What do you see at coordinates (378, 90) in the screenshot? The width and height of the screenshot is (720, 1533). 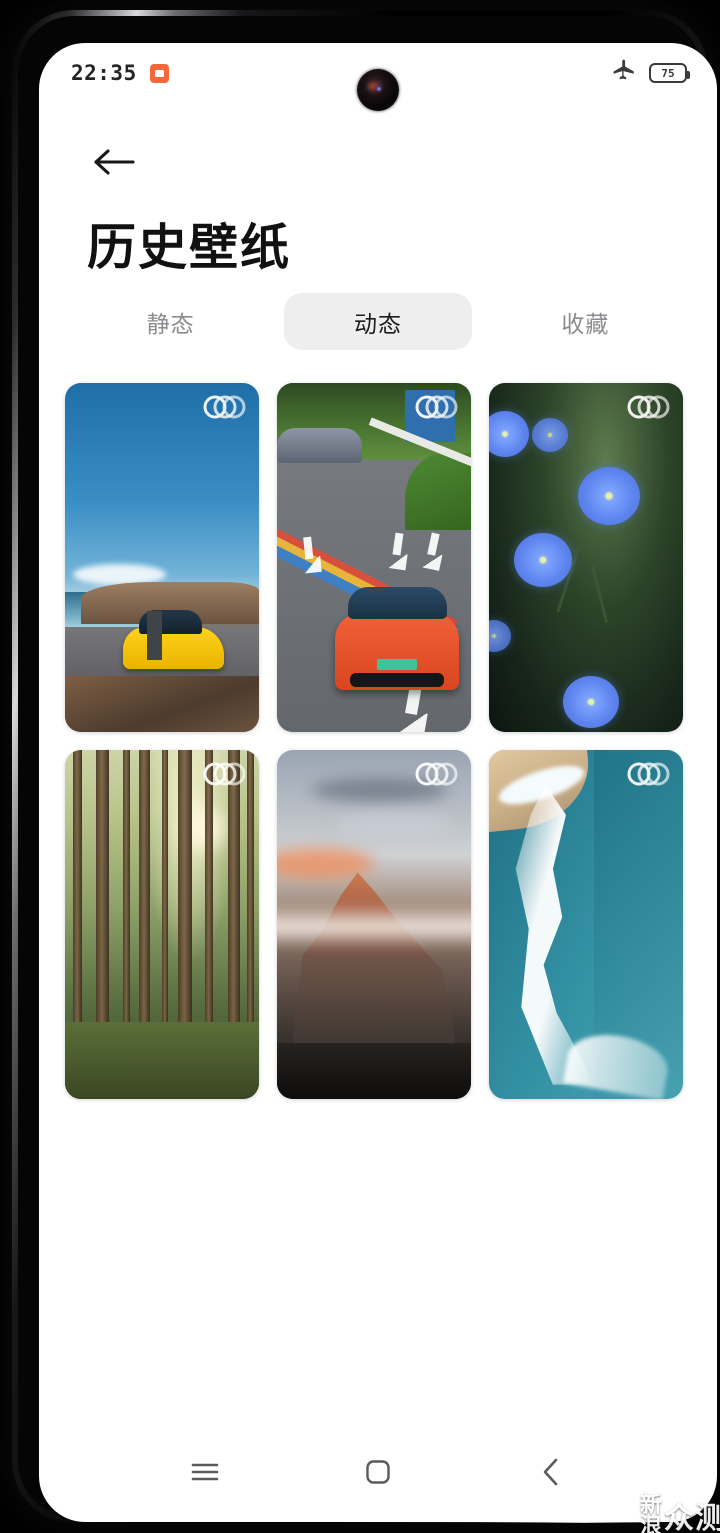 I see `front-camera-punch-hole` at bounding box center [378, 90].